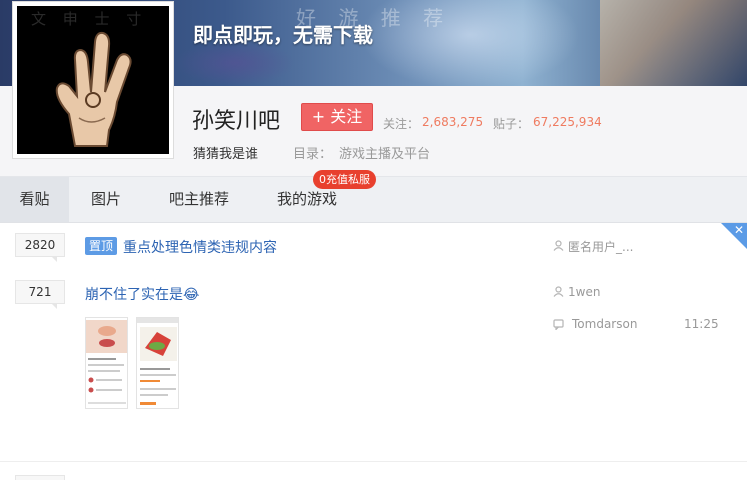 This screenshot has height=480, width=747. Describe the element at coordinates (604, 324) in the screenshot. I see `last-reply-user: Tomdarson` at that location.